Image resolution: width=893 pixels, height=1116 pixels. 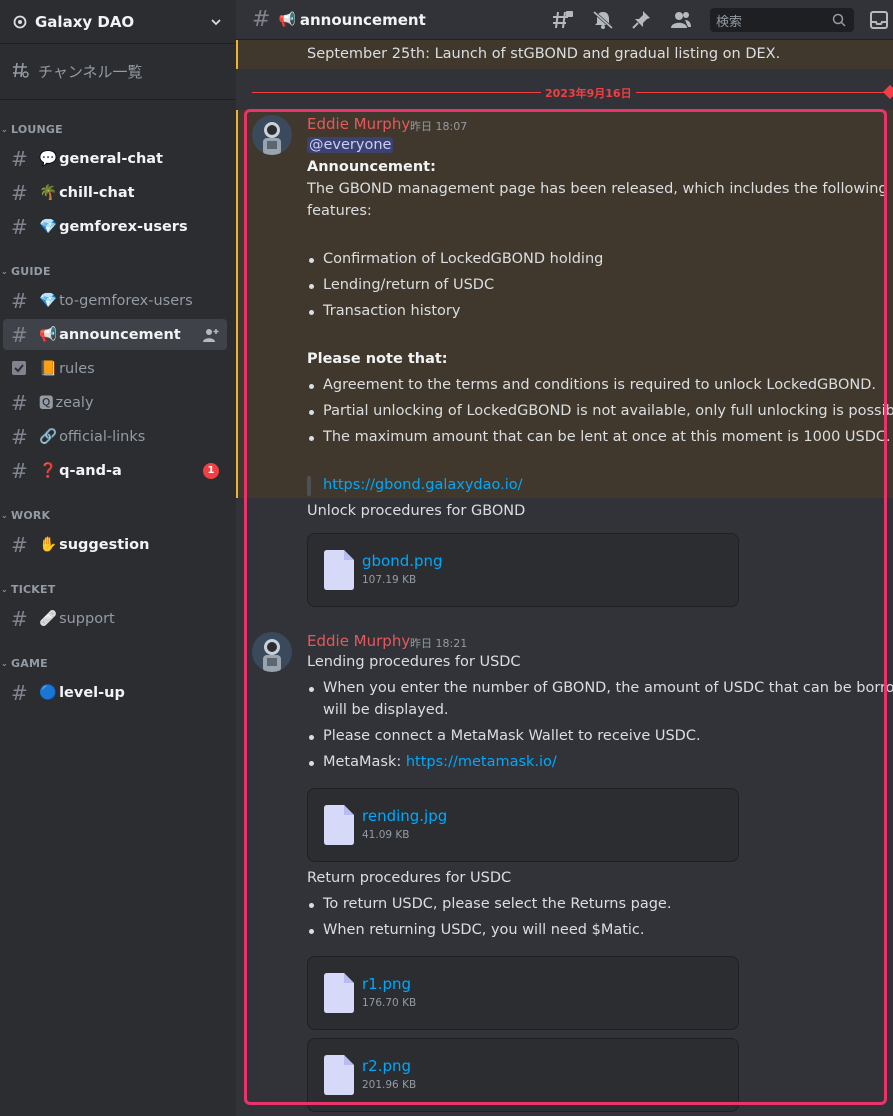 I want to click on browse-channels-icon, so click(x=22, y=72).